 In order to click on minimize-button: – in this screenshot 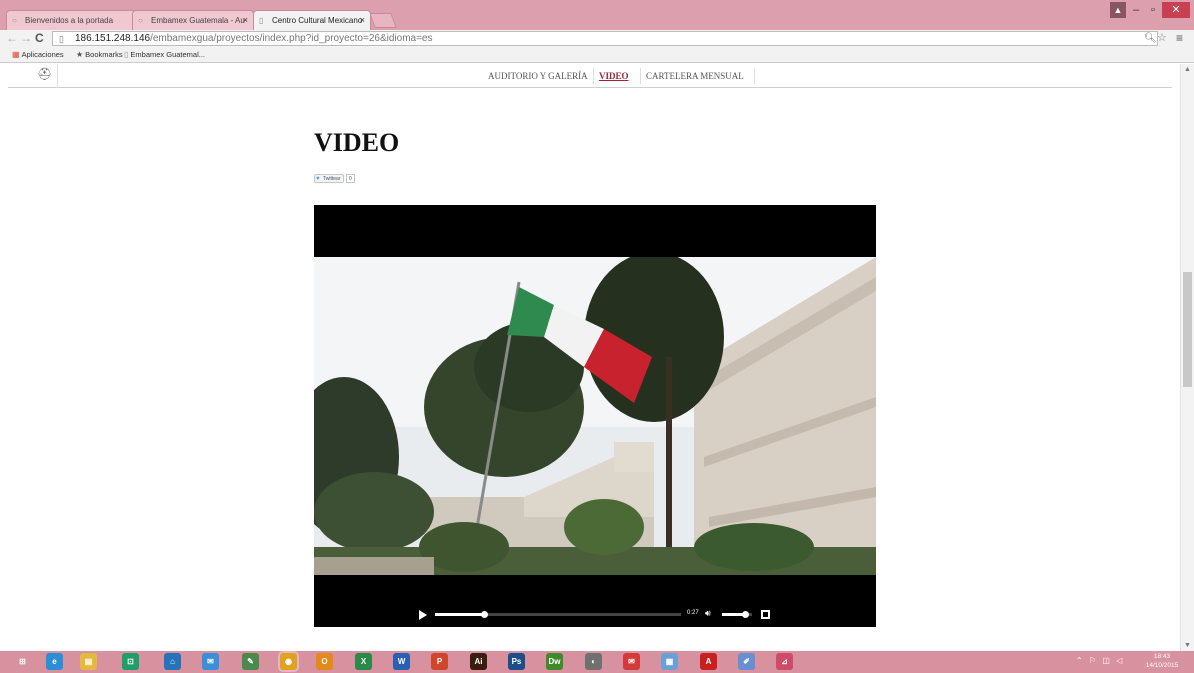, I will do `click(1136, 10)`.